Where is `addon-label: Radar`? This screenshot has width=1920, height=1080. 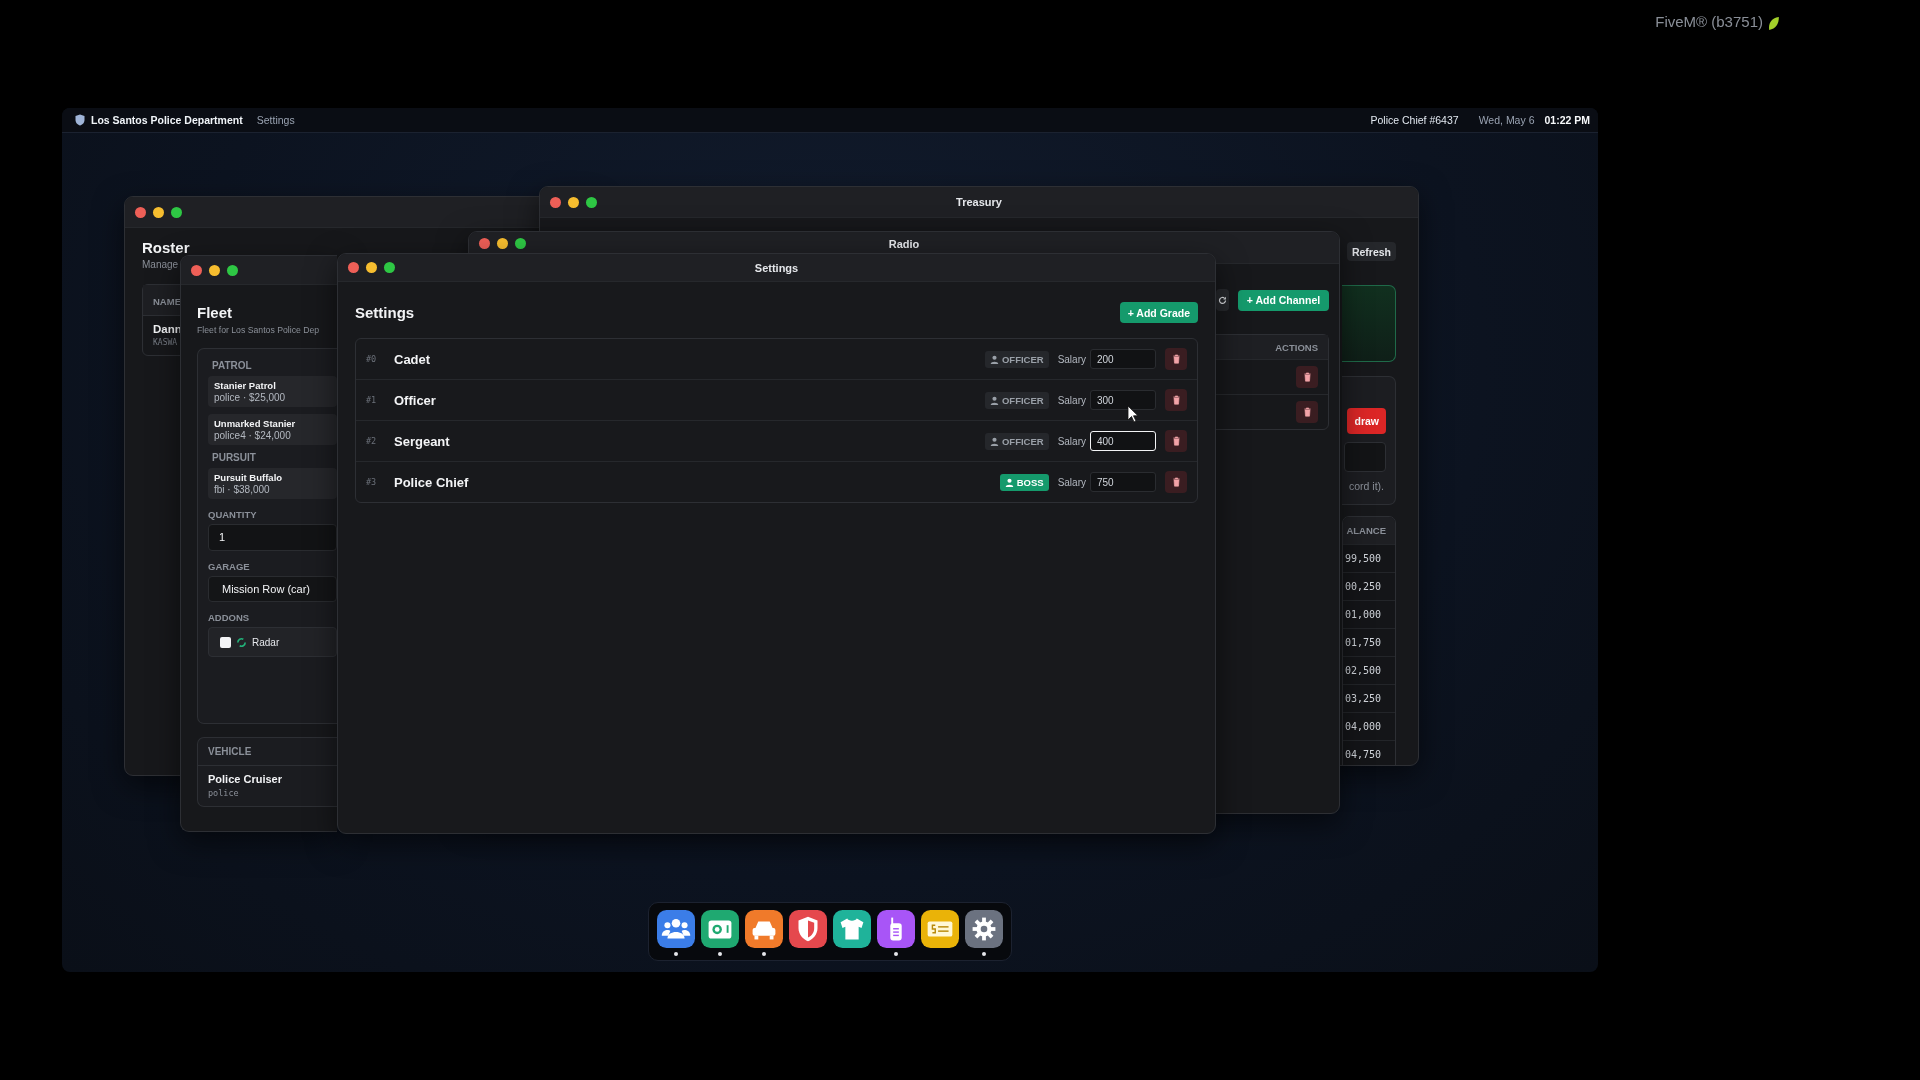
addon-label: Radar is located at coordinates (266, 642).